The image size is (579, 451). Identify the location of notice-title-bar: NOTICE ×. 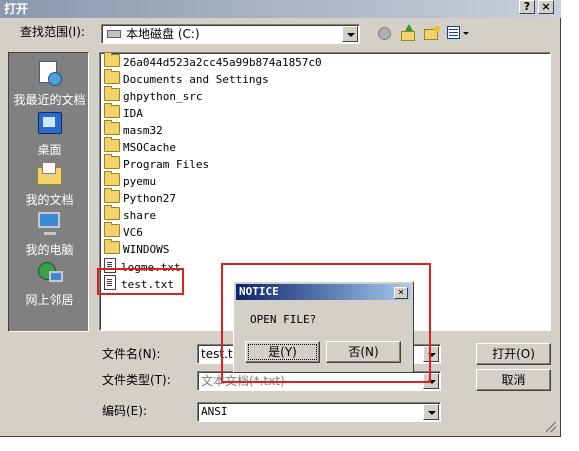
(323, 292).